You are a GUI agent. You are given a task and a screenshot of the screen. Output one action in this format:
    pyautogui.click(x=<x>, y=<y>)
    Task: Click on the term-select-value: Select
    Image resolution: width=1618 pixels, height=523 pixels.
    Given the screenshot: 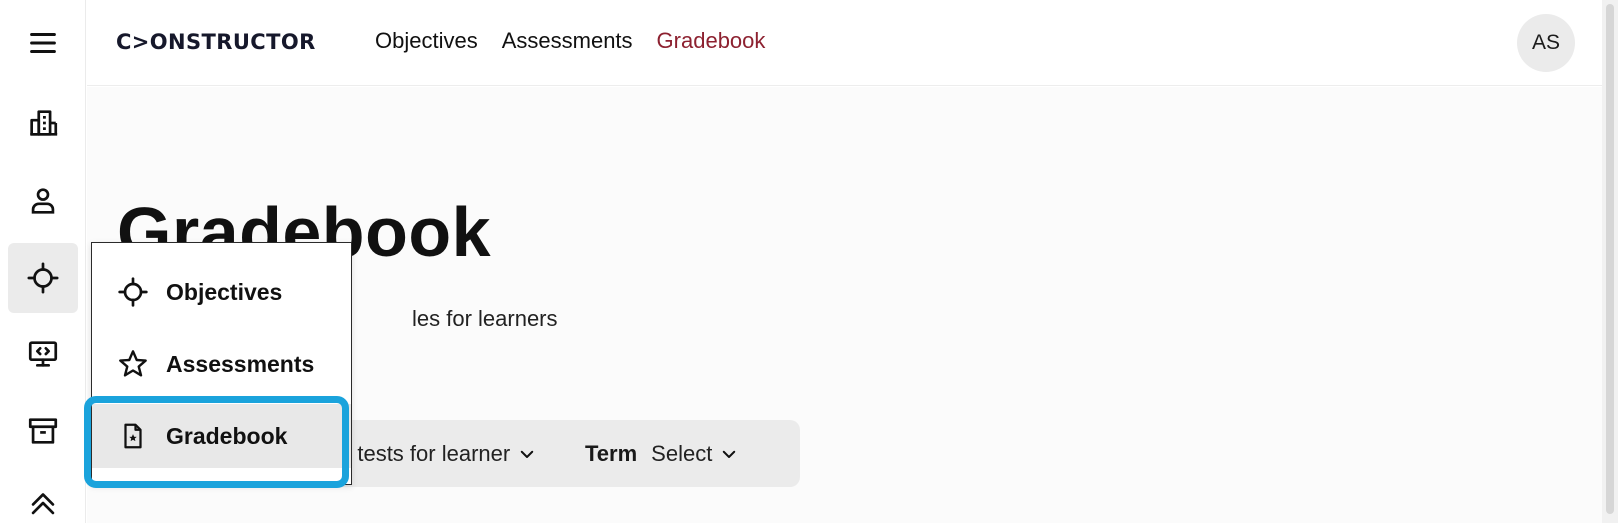 What is the action you would take?
    pyautogui.click(x=682, y=453)
    